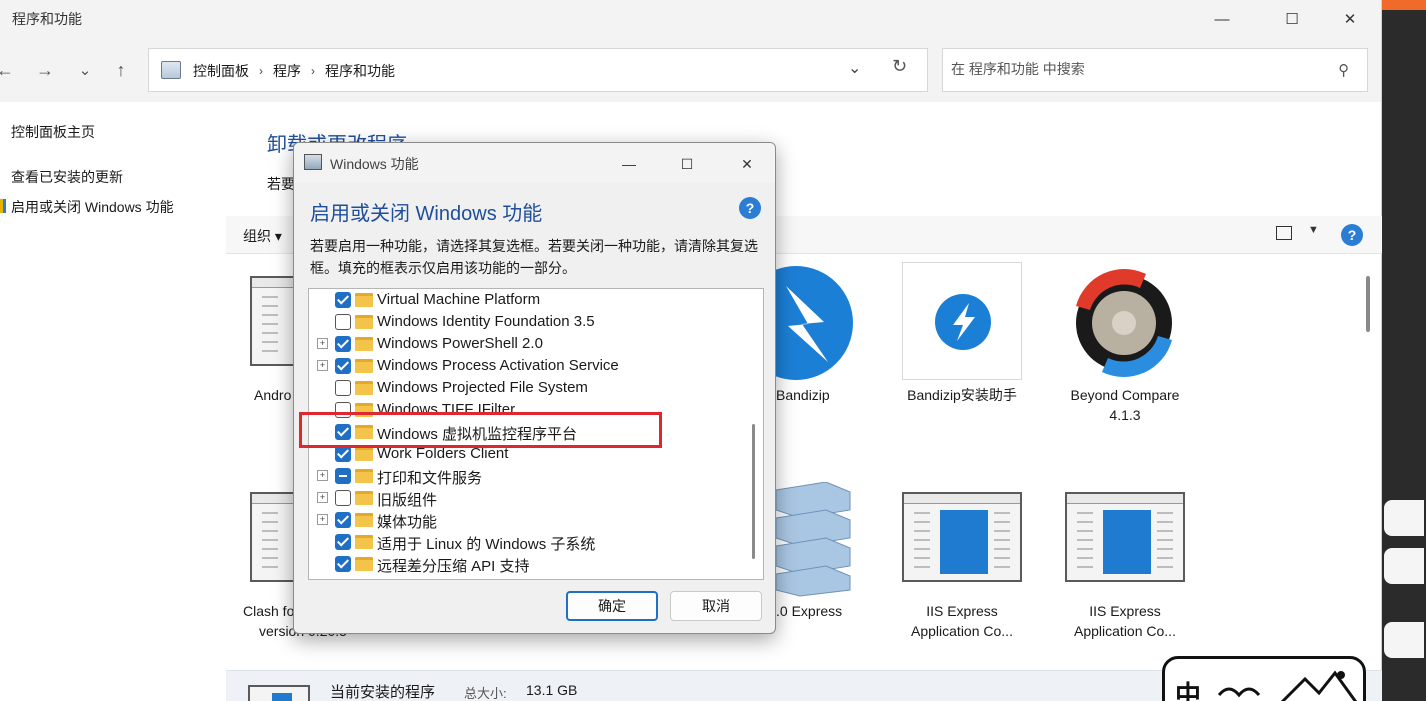  What do you see at coordinates (1125, 405) in the screenshot?
I see `app-tile-beyond-compare: Beyond Compare 4.1.3` at bounding box center [1125, 405].